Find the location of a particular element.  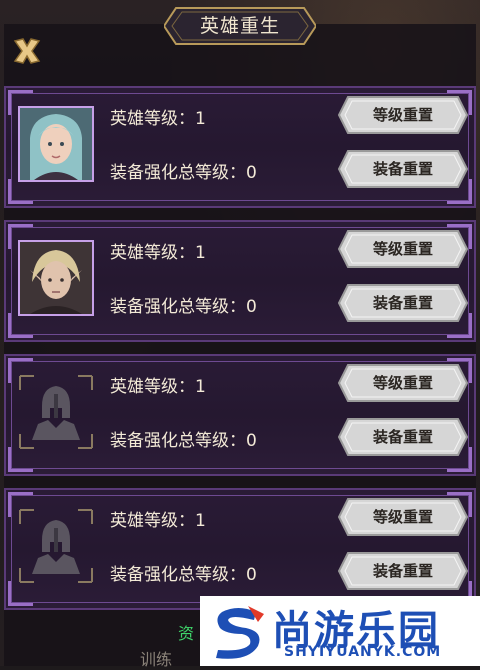

close-icon is located at coordinates (27, 51).